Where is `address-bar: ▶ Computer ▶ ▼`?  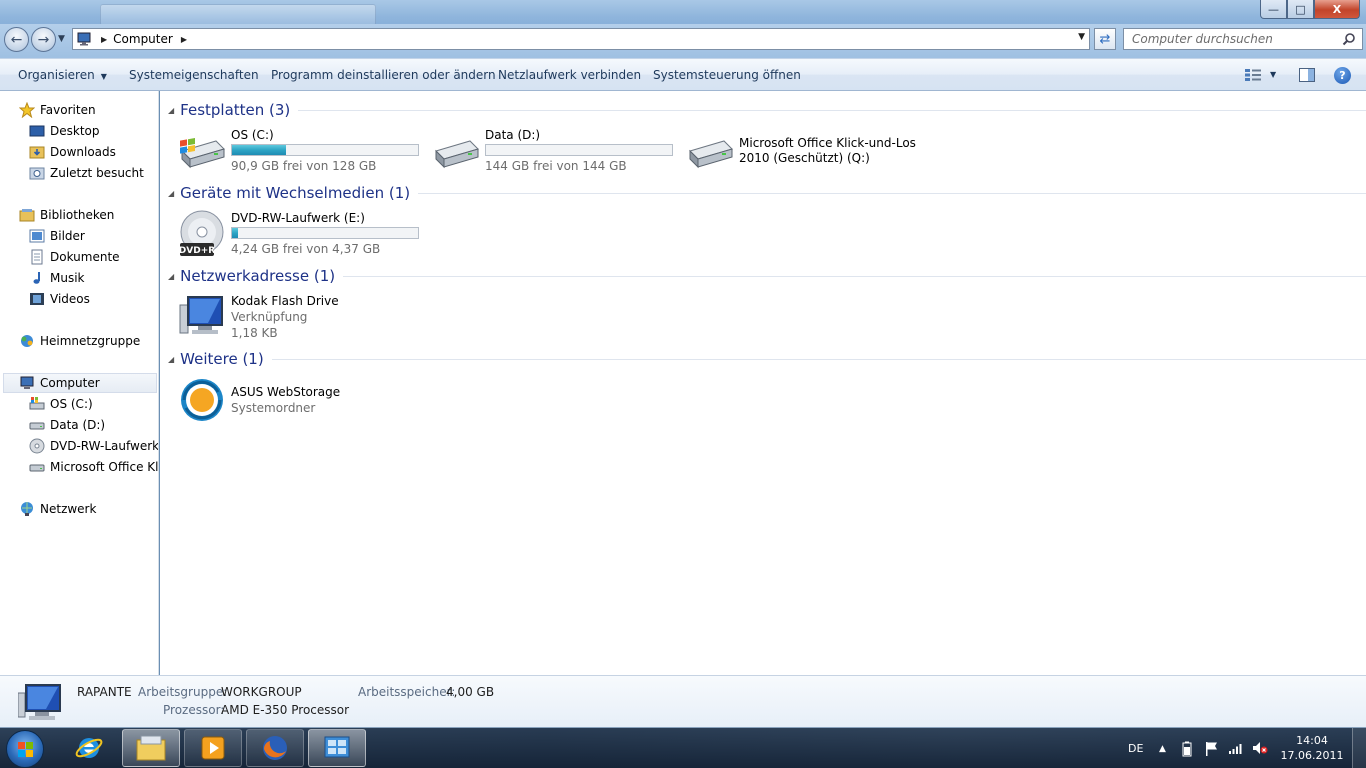
address-bar: ▶ Computer ▶ ▼ is located at coordinates (581, 39).